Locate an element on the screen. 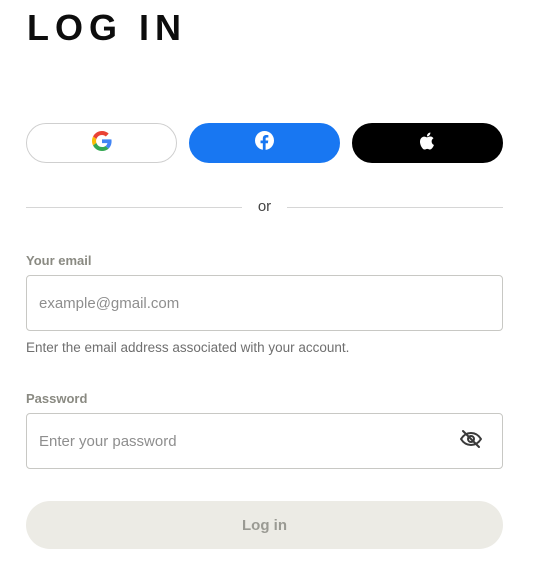 This screenshot has width=533, height=566. toggle-password-visibility-button is located at coordinates (471, 441).